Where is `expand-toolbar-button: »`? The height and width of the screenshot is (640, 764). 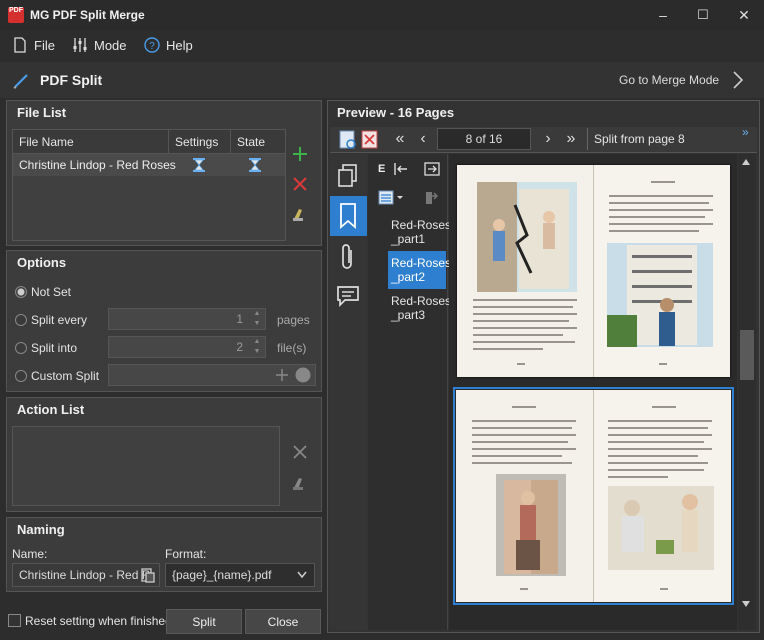 expand-toolbar-button: » is located at coordinates (745, 132).